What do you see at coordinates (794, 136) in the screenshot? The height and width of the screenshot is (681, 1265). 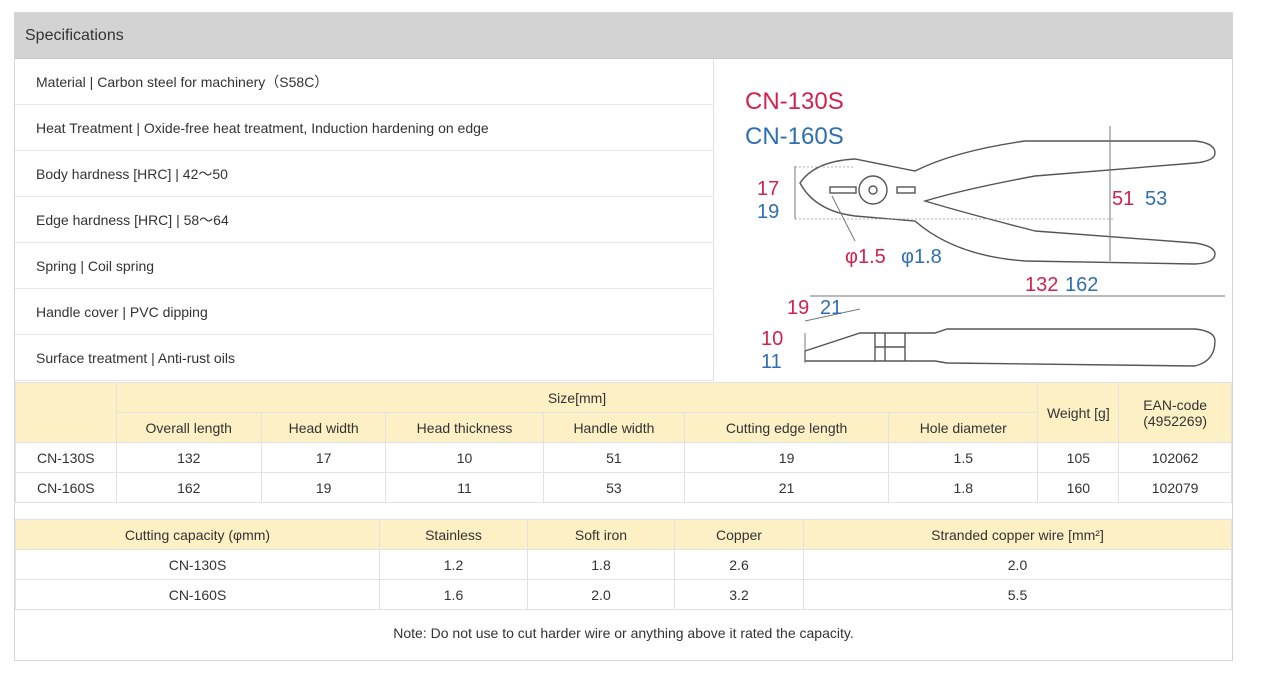 I see `diagram-model-b-label: CN-160S` at bounding box center [794, 136].